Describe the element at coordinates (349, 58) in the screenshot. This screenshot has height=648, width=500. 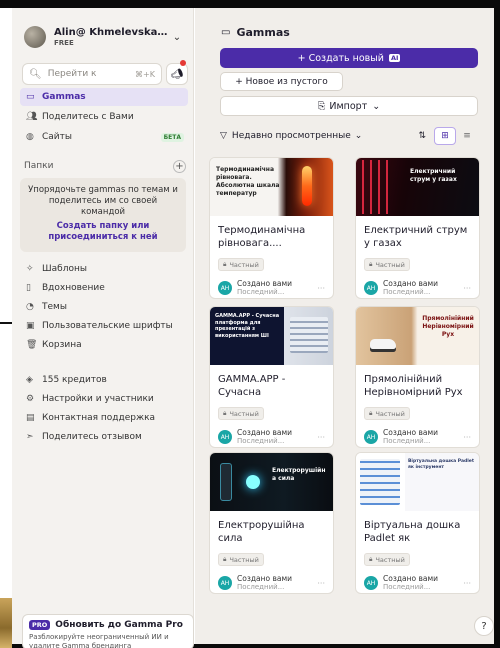
I see `create-new-button: + Создать новый AI` at that location.